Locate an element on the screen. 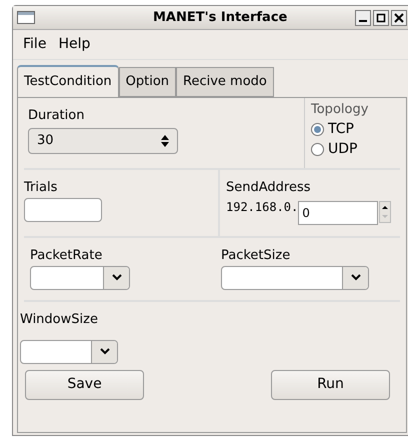 Image resolution: width=408 pixels, height=439 pixels. menu-item: Help is located at coordinates (74, 44).